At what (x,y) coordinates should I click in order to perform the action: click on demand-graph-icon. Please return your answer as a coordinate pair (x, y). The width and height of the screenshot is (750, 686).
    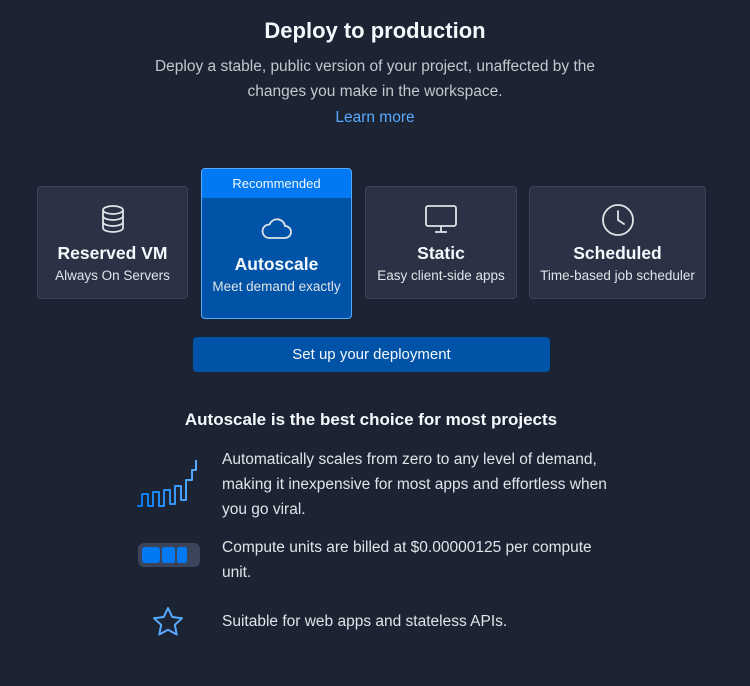
    Looking at the image, I should click on (169, 484).